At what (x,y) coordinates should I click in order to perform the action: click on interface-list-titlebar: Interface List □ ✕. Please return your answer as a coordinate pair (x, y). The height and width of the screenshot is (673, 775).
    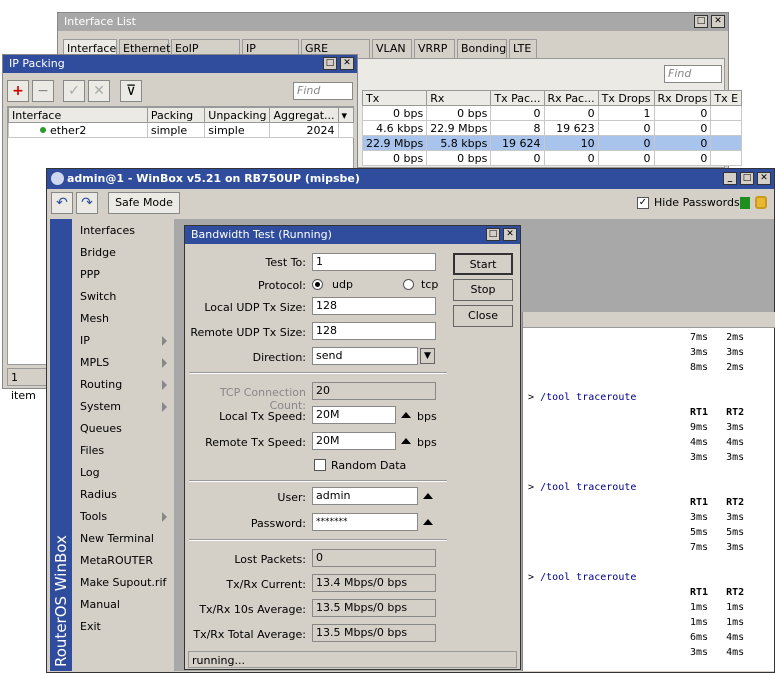
    Looking at the image, I should click on (393, 22).